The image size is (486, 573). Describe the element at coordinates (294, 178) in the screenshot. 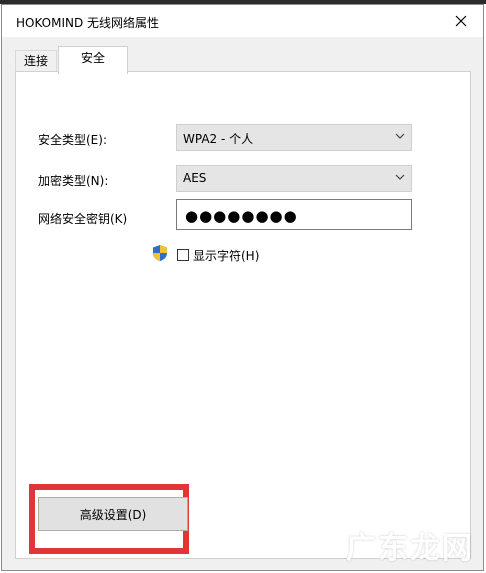

I see `encryption-type-select: AES` at that location.